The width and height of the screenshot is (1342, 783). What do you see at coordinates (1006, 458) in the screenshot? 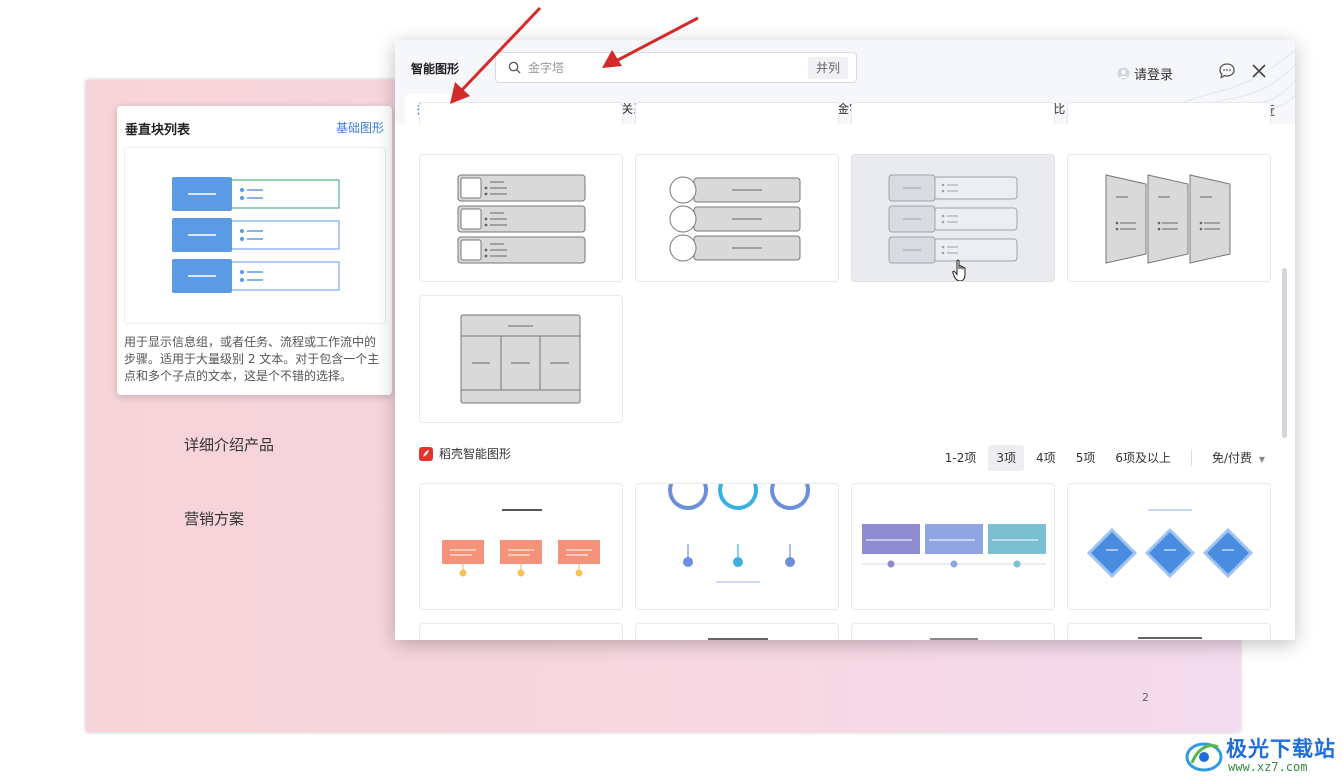
I see `filter-3: 3项` at bounding box center [1006, 458].